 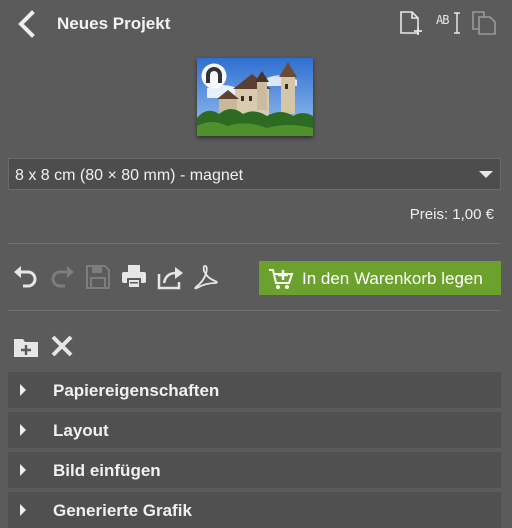 I want to click on section-label: Bild einfügen, so click(x=107, y=470).